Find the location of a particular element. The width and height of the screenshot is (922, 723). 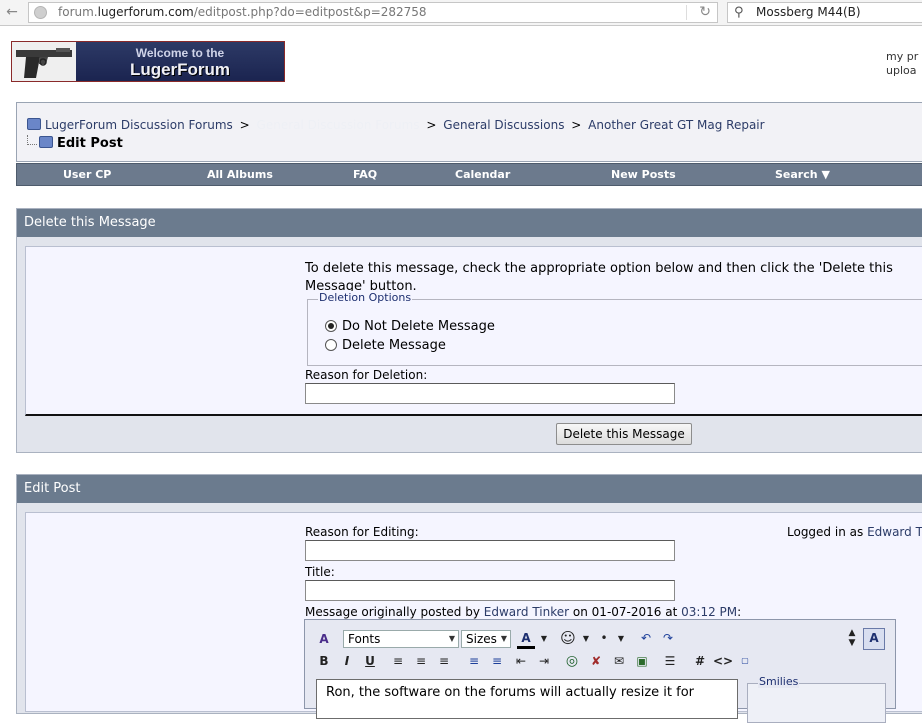

posted-user-link: Edward Tinker is located at coordinates (526, 612).